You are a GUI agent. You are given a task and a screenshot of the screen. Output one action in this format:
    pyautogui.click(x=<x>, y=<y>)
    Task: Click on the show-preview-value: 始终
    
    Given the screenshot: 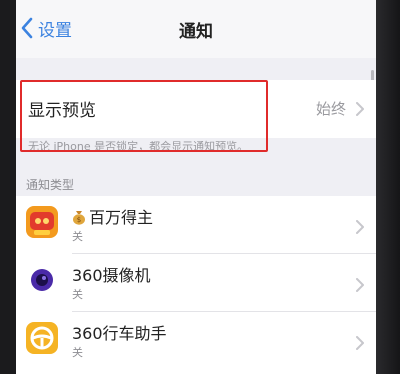 What is the action you would take?
    pyautogui.click(x=330, y=109)
    